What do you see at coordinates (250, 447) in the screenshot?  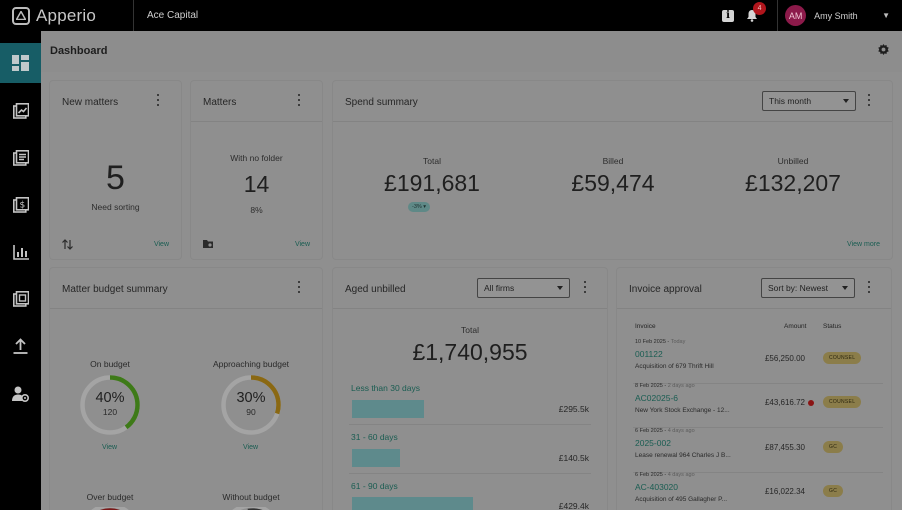 I see `budget-approaching-view-link: View` at bounding box center [250, 447].